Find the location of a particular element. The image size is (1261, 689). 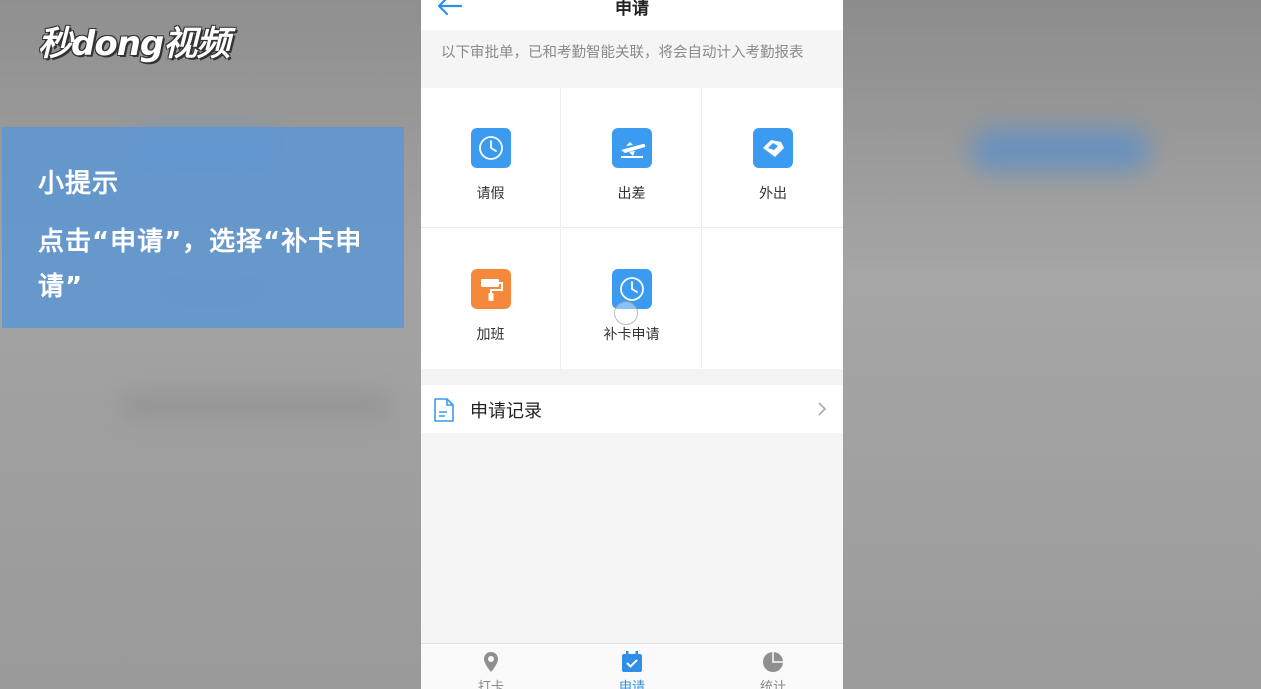

tab-label: 打卡 is located at coordinates (490, 684).